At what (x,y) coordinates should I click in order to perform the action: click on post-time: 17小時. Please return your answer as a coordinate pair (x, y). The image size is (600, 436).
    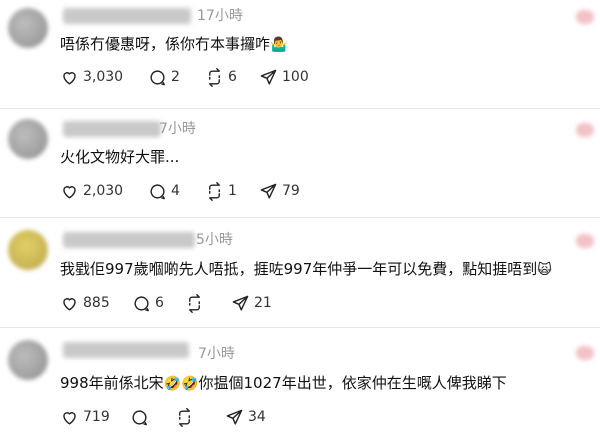
    Looking at the image, I should click on (220, 16).